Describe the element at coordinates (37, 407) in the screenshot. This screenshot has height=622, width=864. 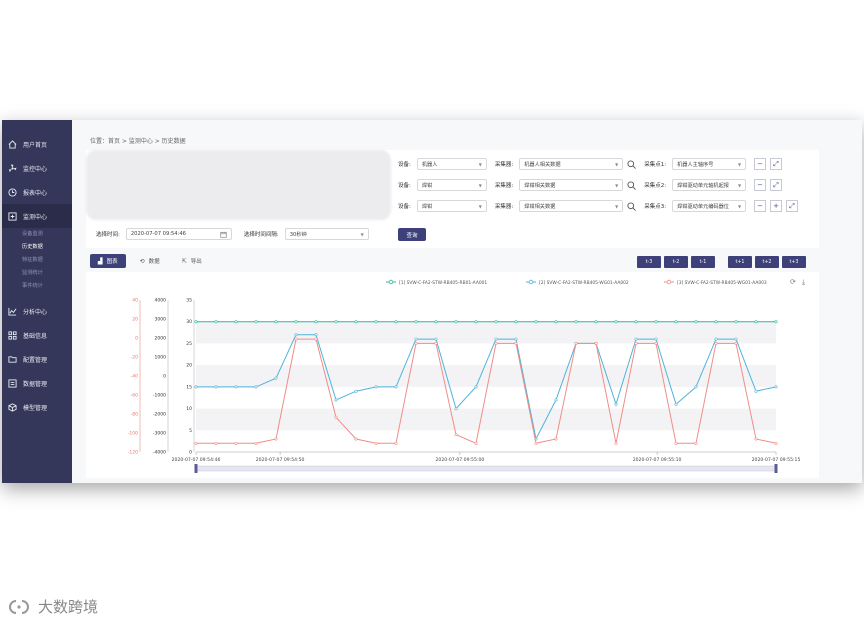
I see `sidebar-item-model-management: 模型管理` at that location.